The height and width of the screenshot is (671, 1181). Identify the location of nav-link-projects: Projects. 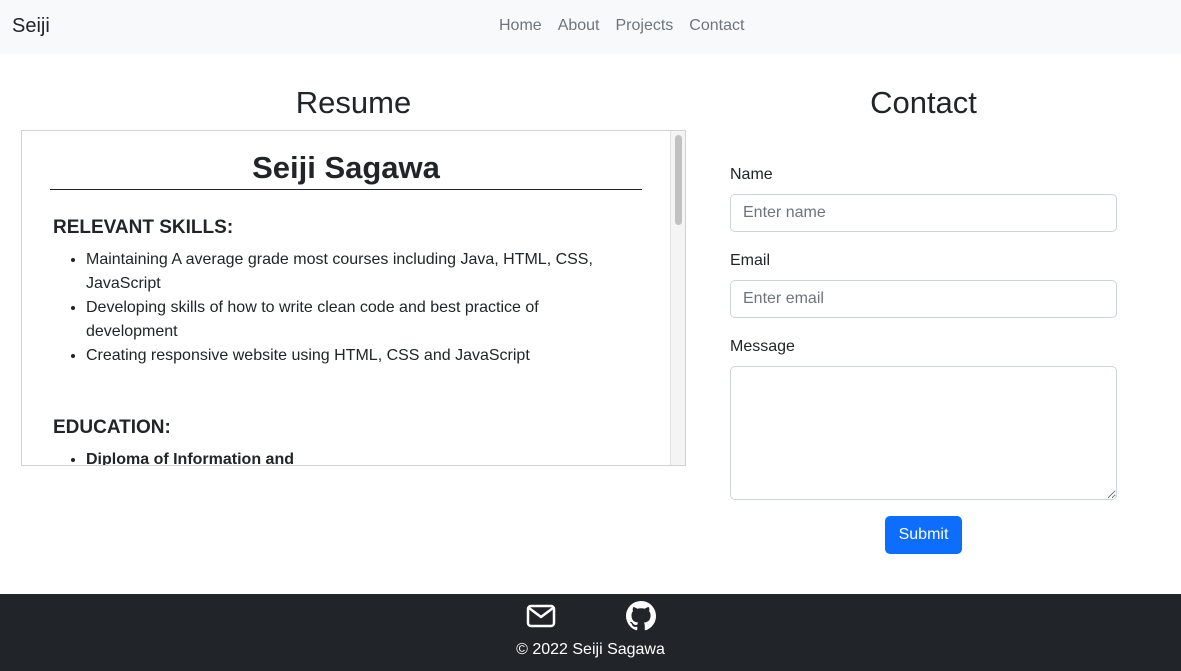
(645, 26).